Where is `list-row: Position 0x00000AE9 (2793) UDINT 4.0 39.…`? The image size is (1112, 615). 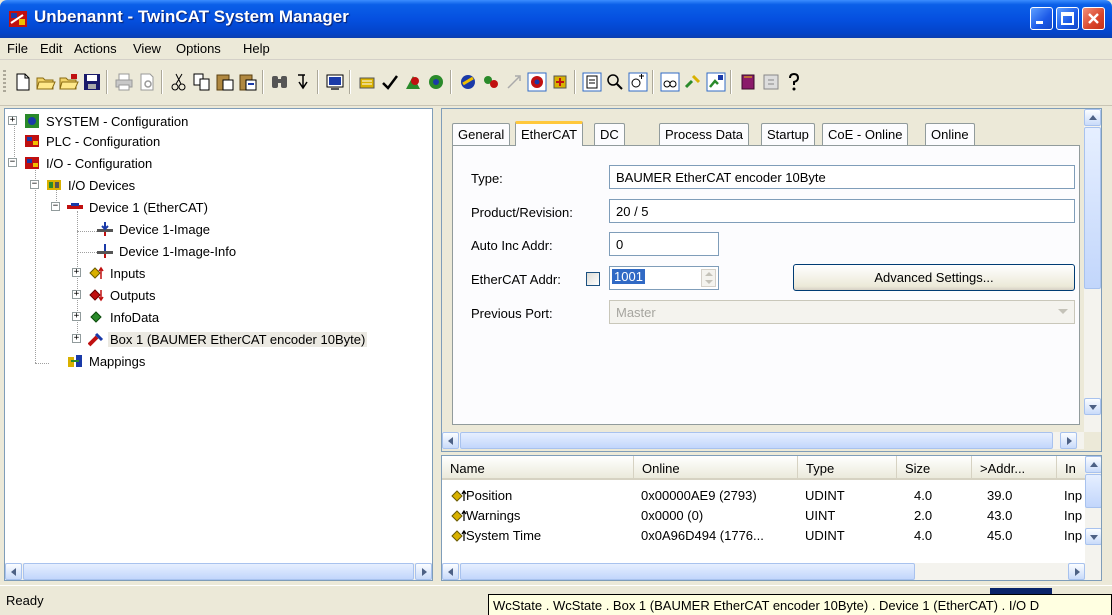 list-row: Position 0x00000AE9 (2793) UDINT 4.0 39.… is located at coordinates (764, 496).